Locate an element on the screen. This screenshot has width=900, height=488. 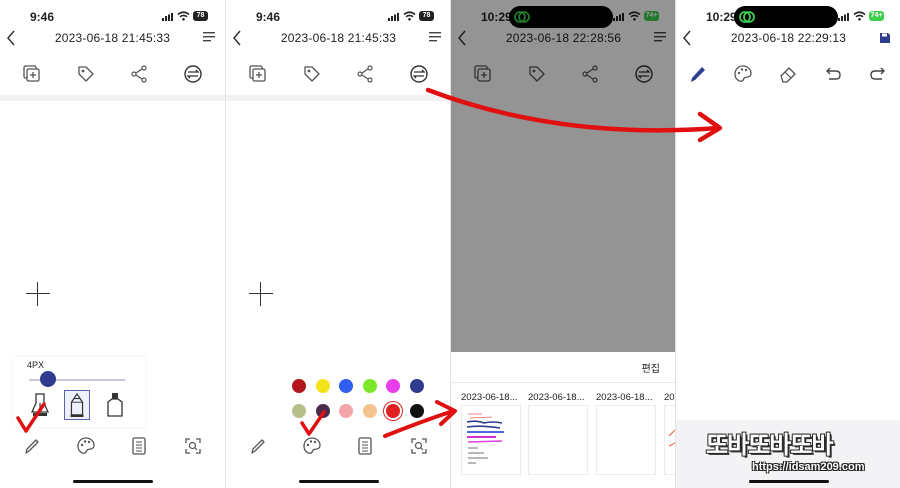
dynamic-island is located at coordinates (786, 17).